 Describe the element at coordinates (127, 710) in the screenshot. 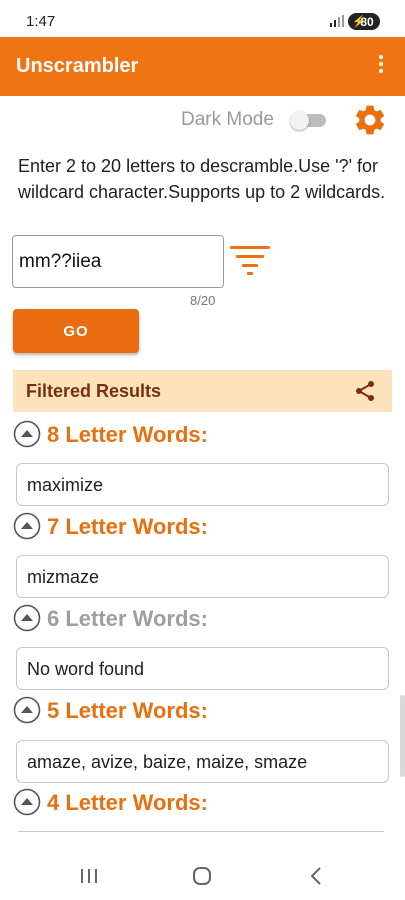

I see `section-title: 5 Letter Words:` at that location.